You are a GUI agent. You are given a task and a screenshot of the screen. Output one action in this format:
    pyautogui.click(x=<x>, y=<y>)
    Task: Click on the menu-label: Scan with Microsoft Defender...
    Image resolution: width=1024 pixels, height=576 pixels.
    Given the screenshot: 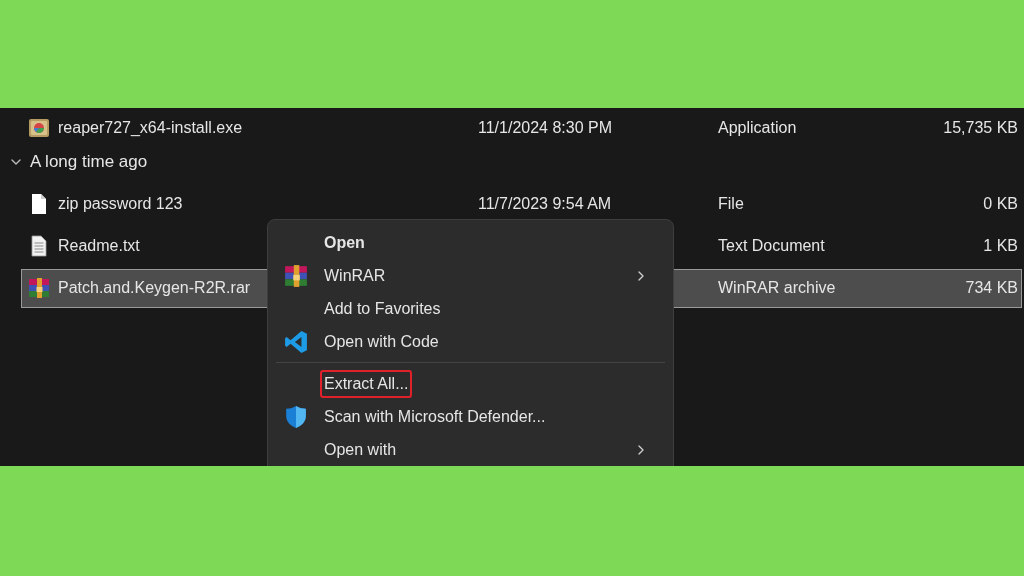 What is the action you would take?
    pyautogui.click(x=435, y=416)
    